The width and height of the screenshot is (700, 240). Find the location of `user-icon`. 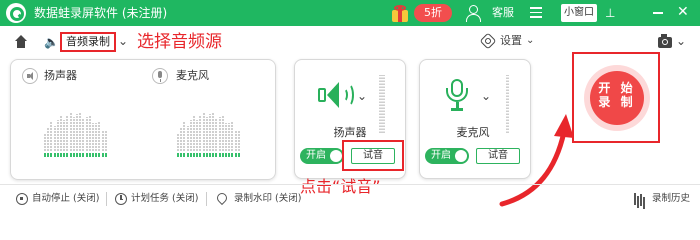

user-icon is located at coordinates (473, 13).